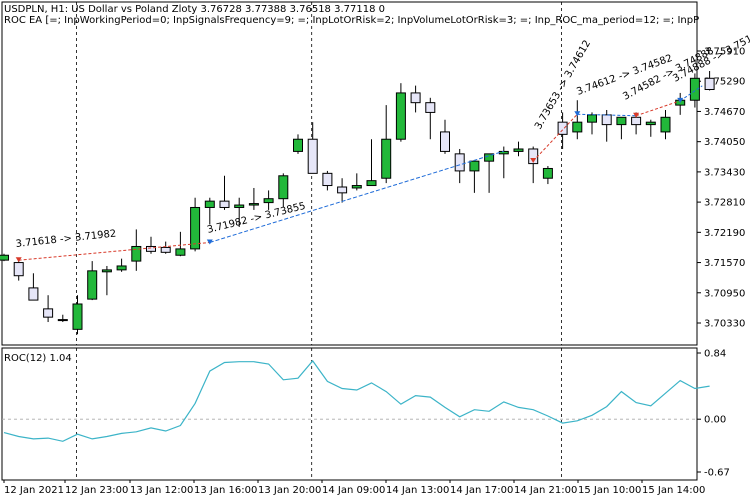  What do you see at coordinates (66, 239) in the screenshot?
I see `trade-label: 3.71618 -> 3.71982` at bounding box center [66, 239].